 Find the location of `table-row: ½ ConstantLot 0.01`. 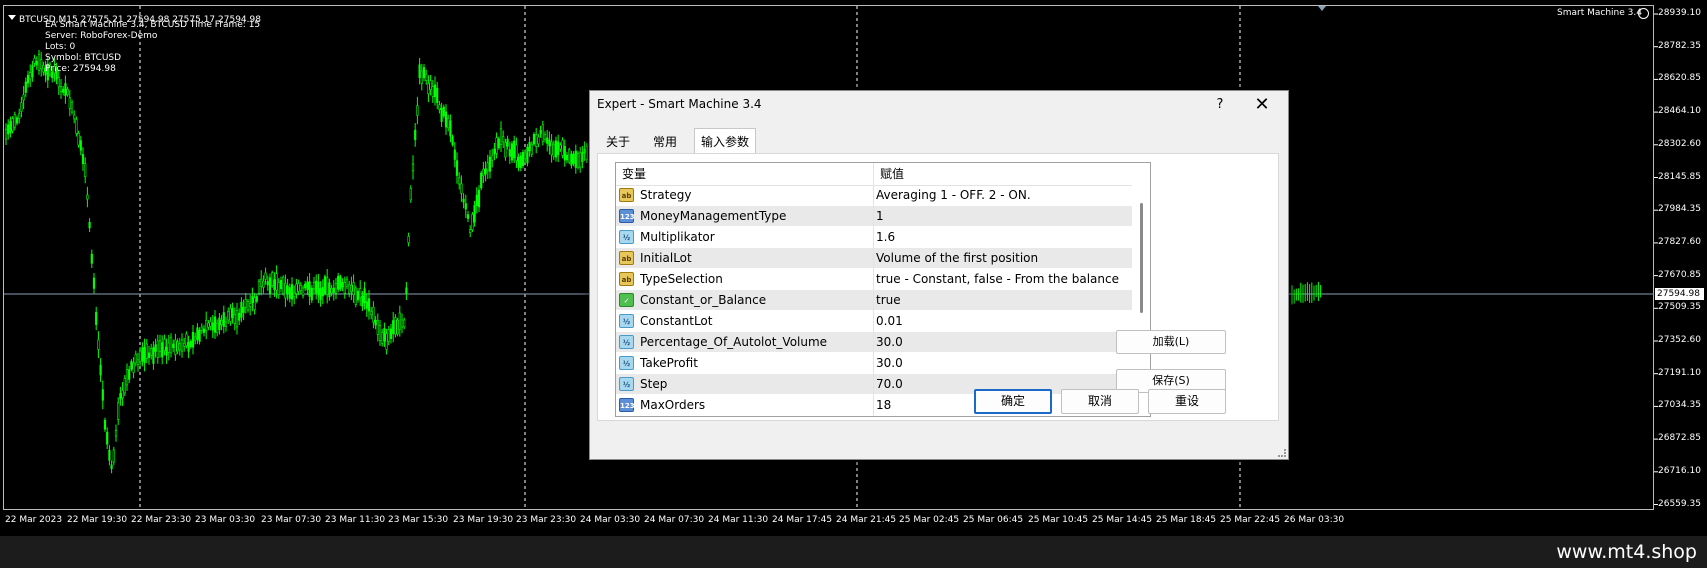

table-row: ½ ConstantLot 0.01 is located at coordinates (874, 321).